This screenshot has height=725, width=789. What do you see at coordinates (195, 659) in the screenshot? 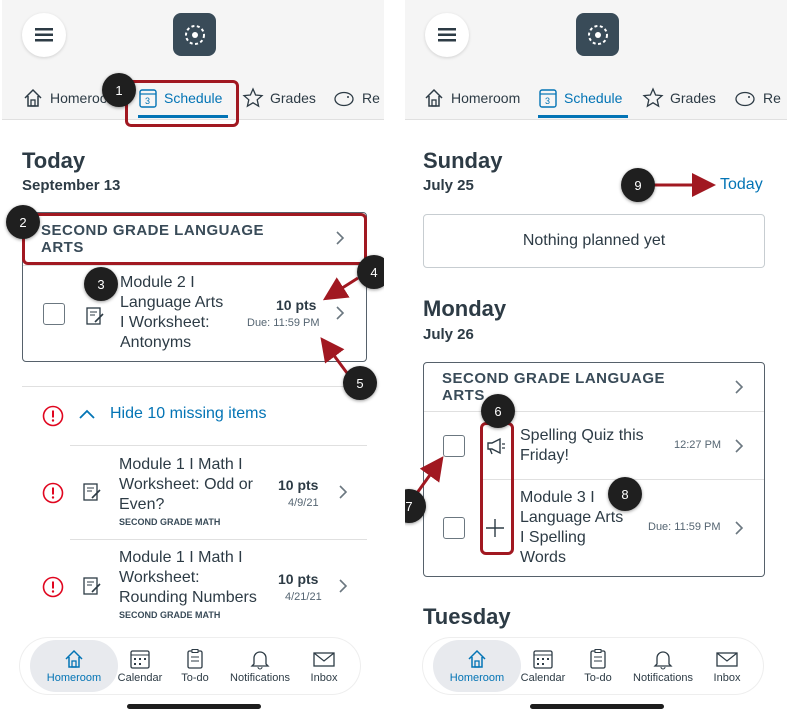
I see `clipboard-icon` at bounding box center [195, 659].